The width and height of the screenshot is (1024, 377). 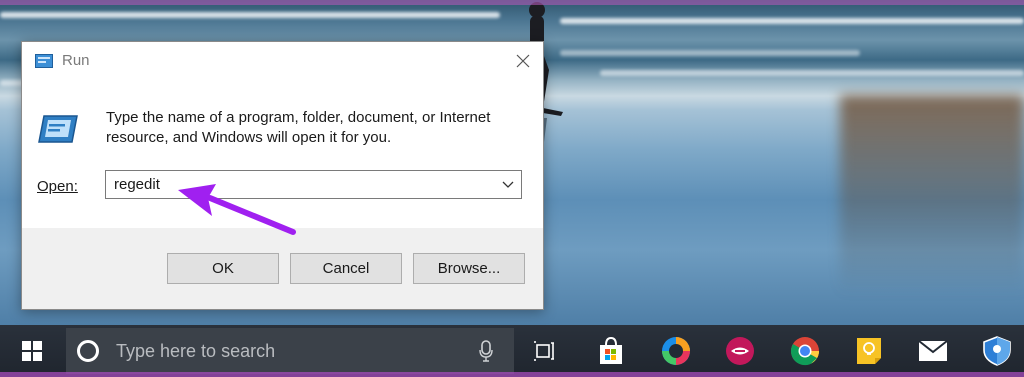 I want to click on store-button, so click(x=611, y=351).